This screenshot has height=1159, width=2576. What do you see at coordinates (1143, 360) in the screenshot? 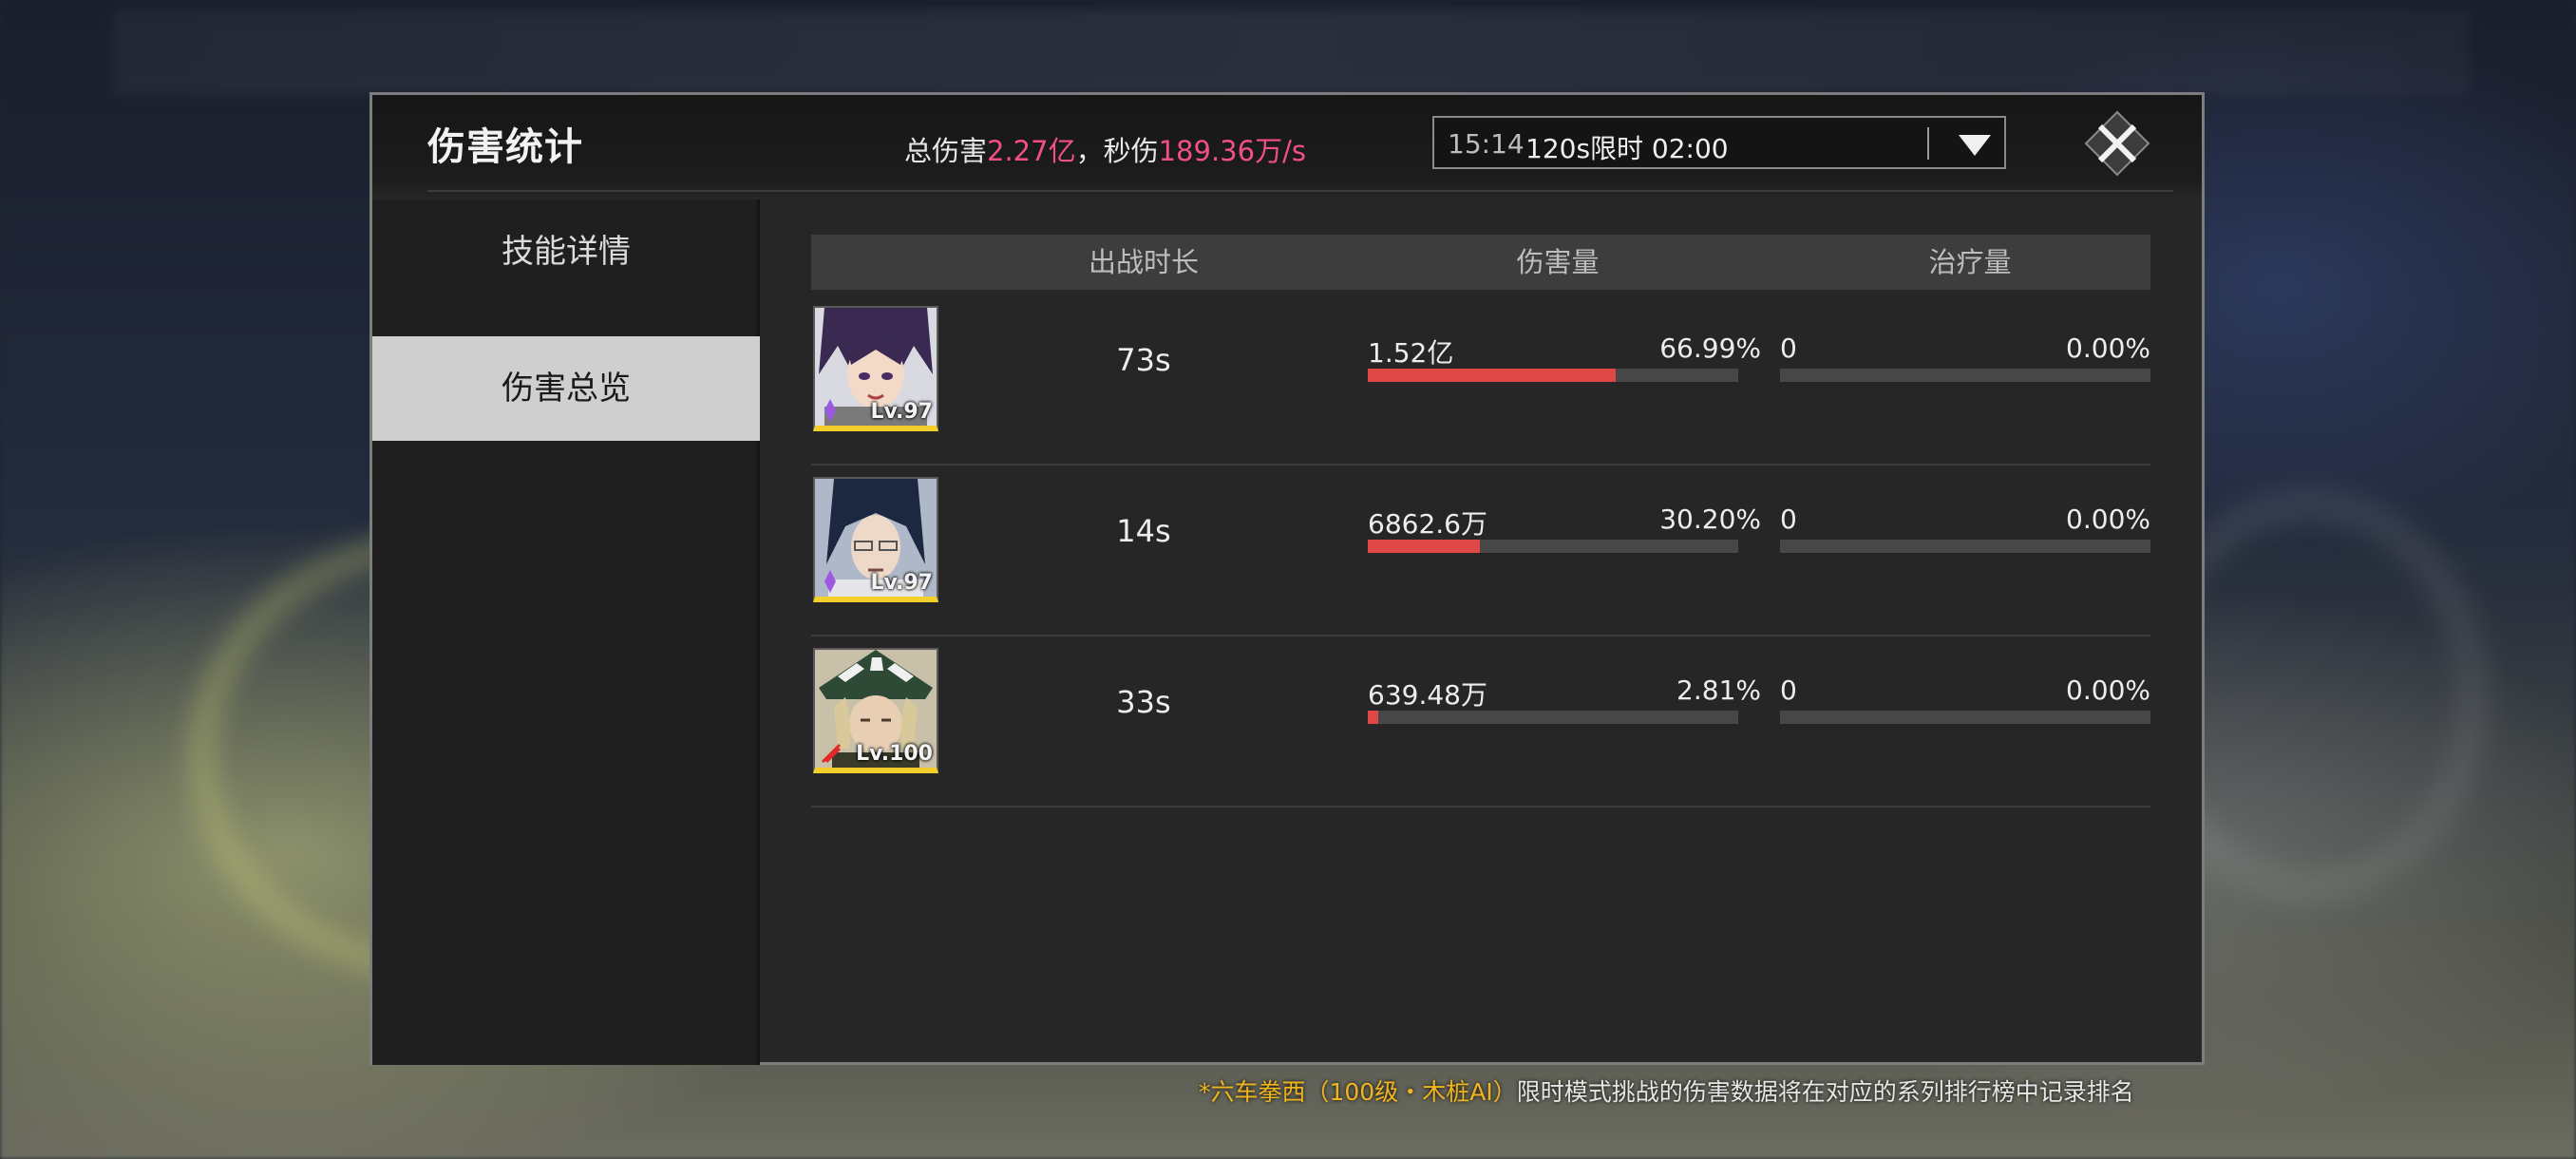
I see `battle-duration: 73s` at bounding box center [1143, 360].